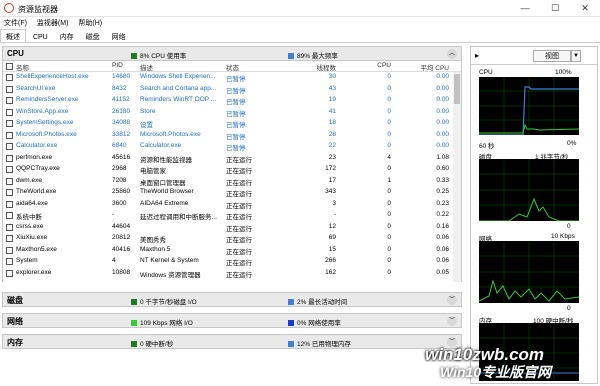 The image size is (600, 386). What do you see at coordinates (232, 251) in the screenshot?
I see `table-row: Maxthon5.exe 40416 Maxthon 5 正在运行 15 0 0.06` at bounding box center [232, 251].